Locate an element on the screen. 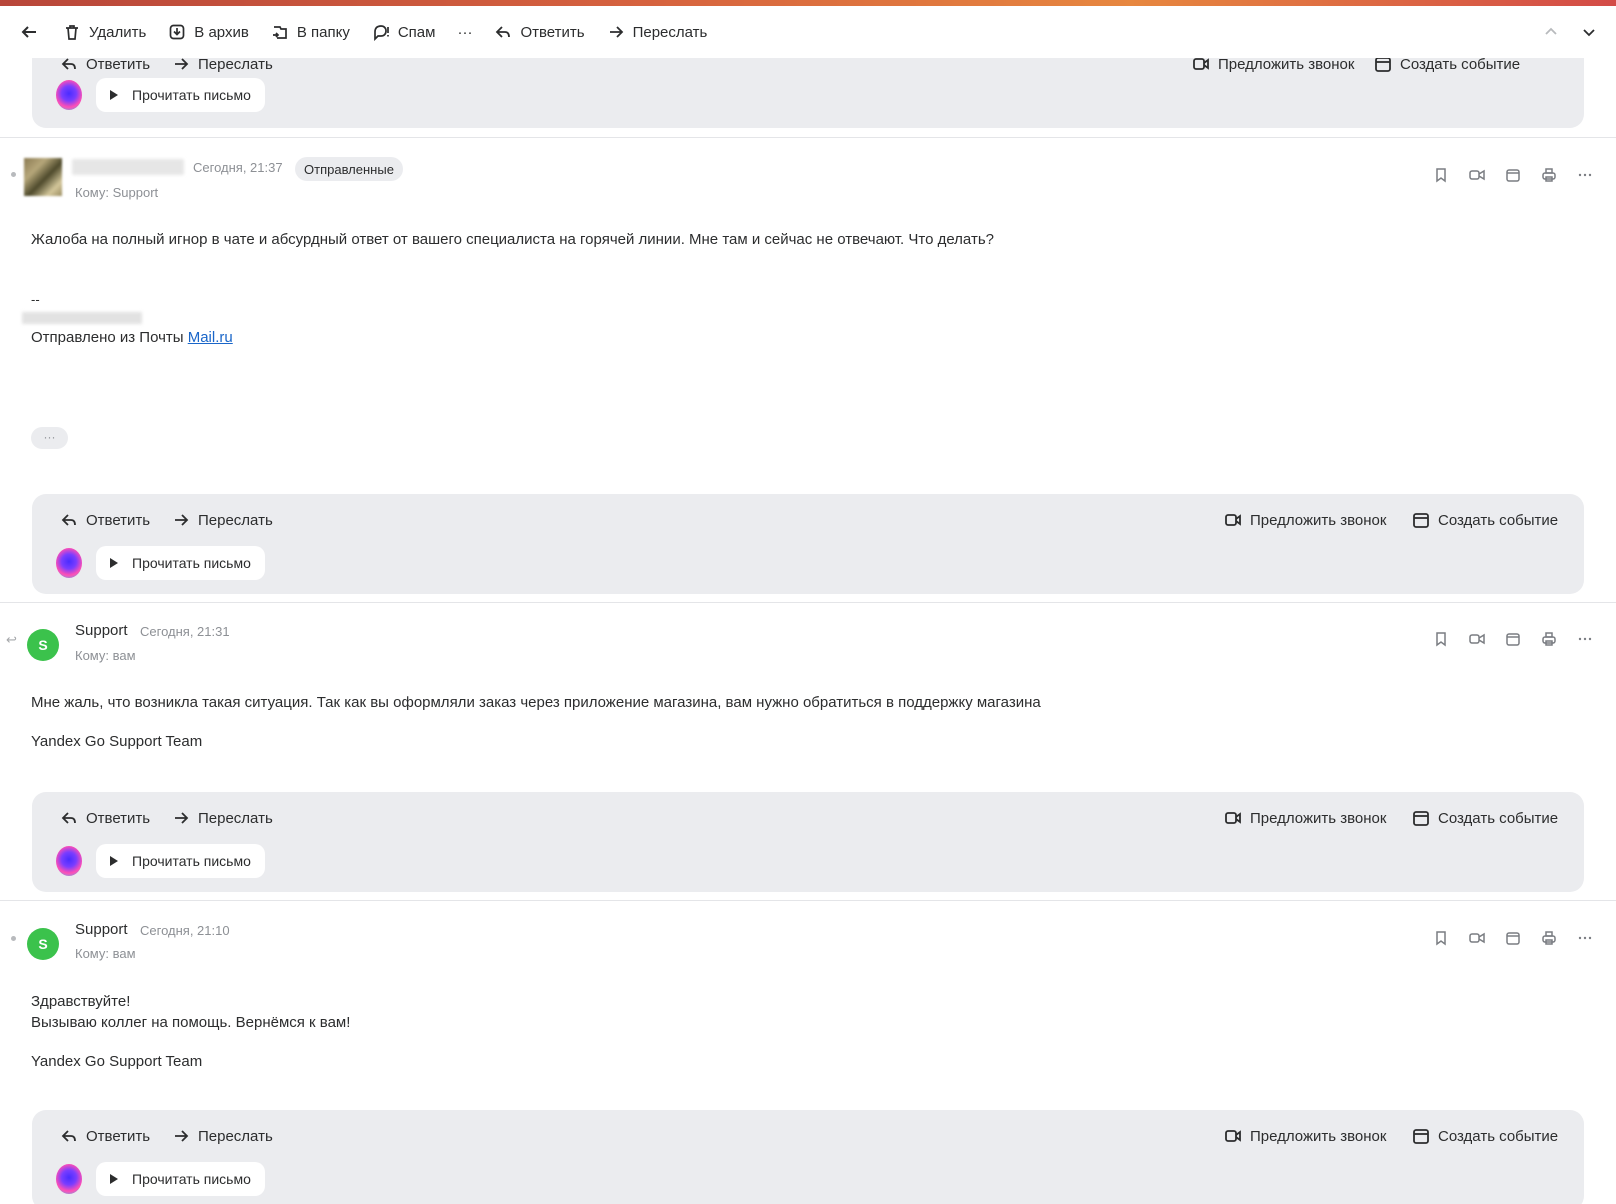 This screenshot has width=1616, height=1204. mailru-link: Mail.ru is located at coordinates (210, 337).